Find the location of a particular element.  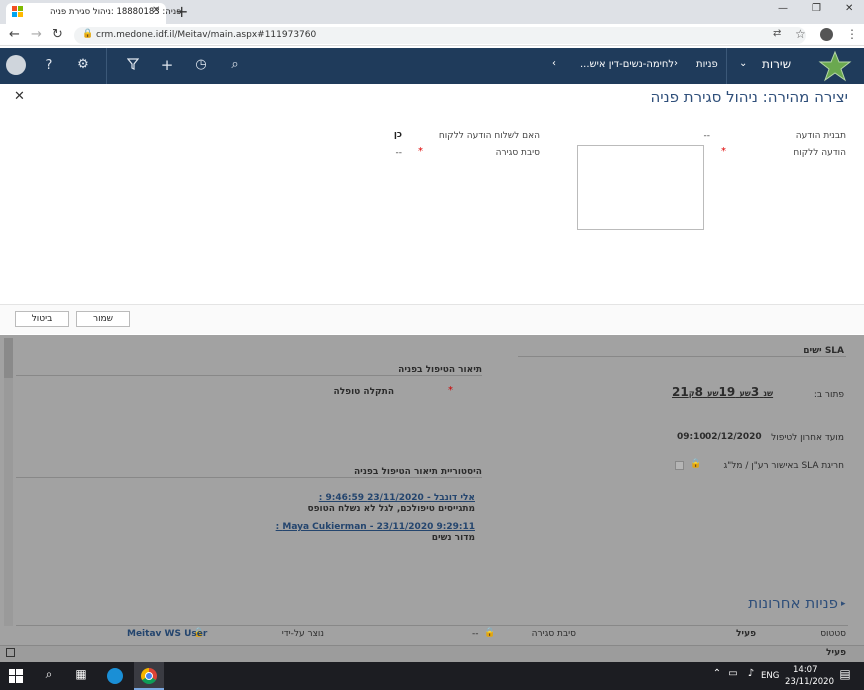

sla-timer-extra: 8 is located at coordinates (698, 392).